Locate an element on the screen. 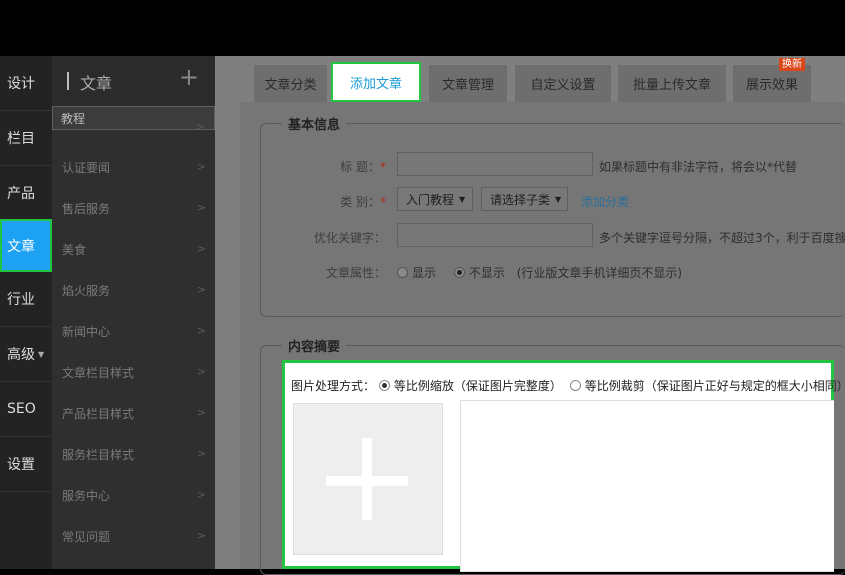 Image resolution: width=845 pixels, height=575 pixels. sub-item: 常见问题 > is located at coordinates (133, 536).